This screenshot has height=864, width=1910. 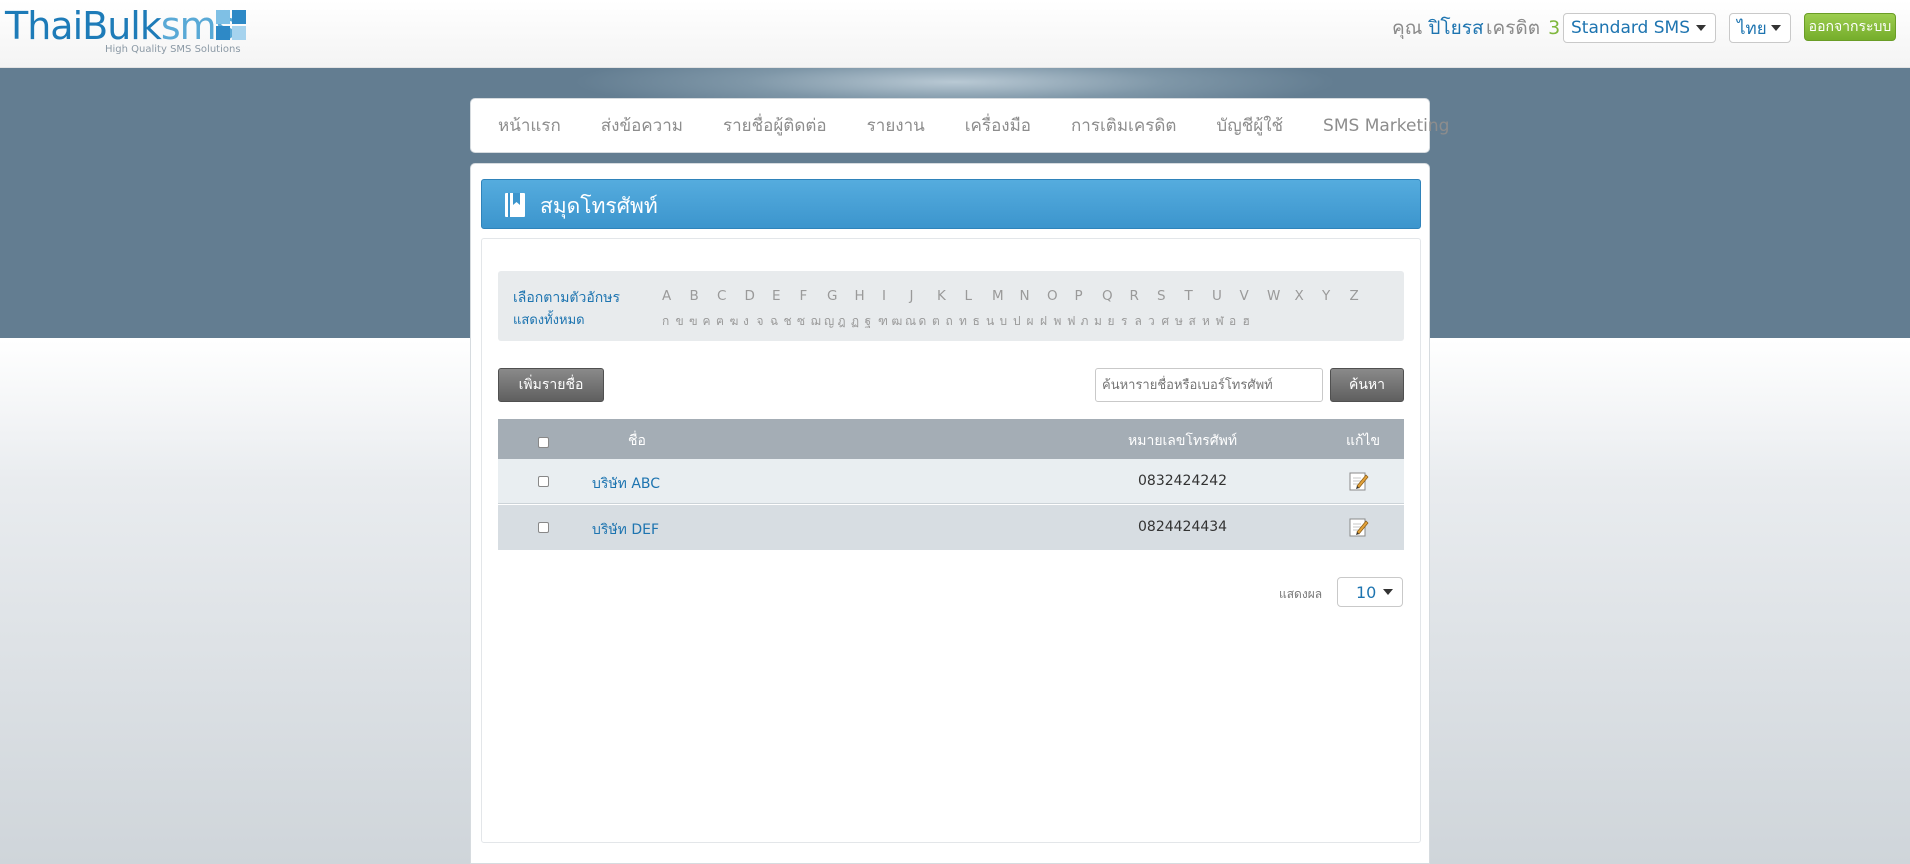 What do you see at coordinates (1171, 296) in the screenshot?
I see `letter-link: S` at bounding box center [1171, 296].